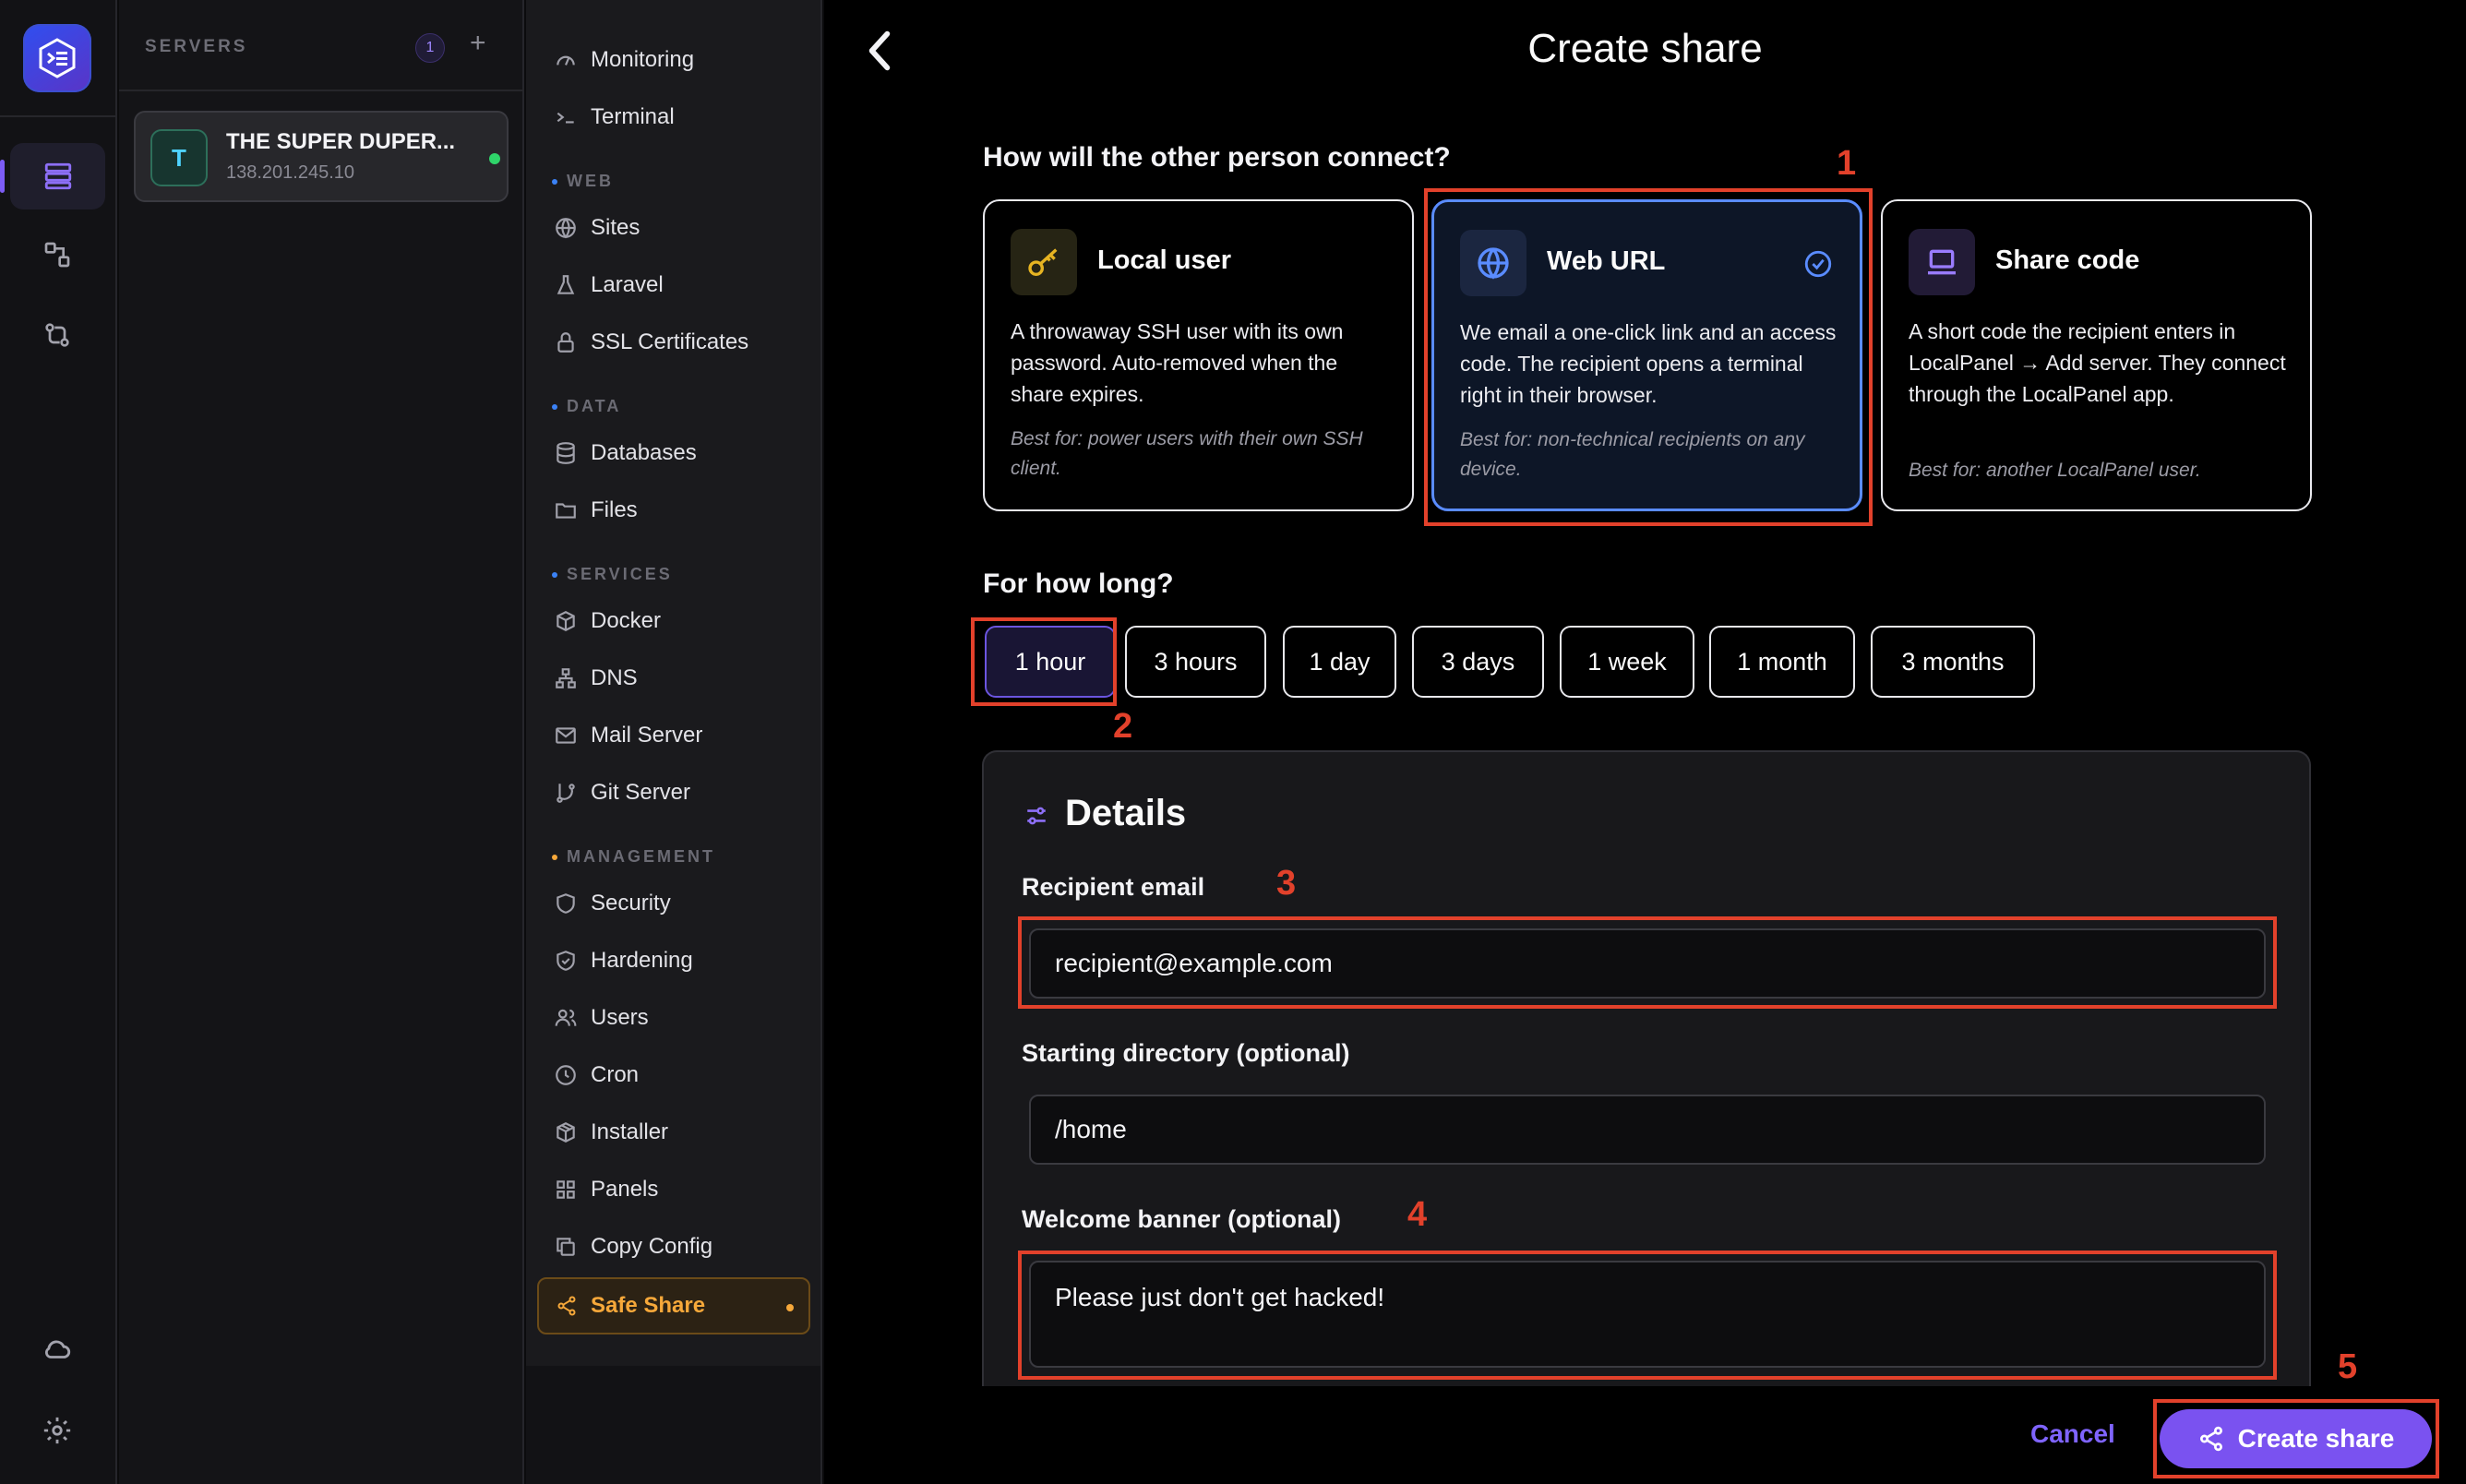 This screenshot has width=2466, height=1484. I want to click on shield-check-icon, so click(566, 961).